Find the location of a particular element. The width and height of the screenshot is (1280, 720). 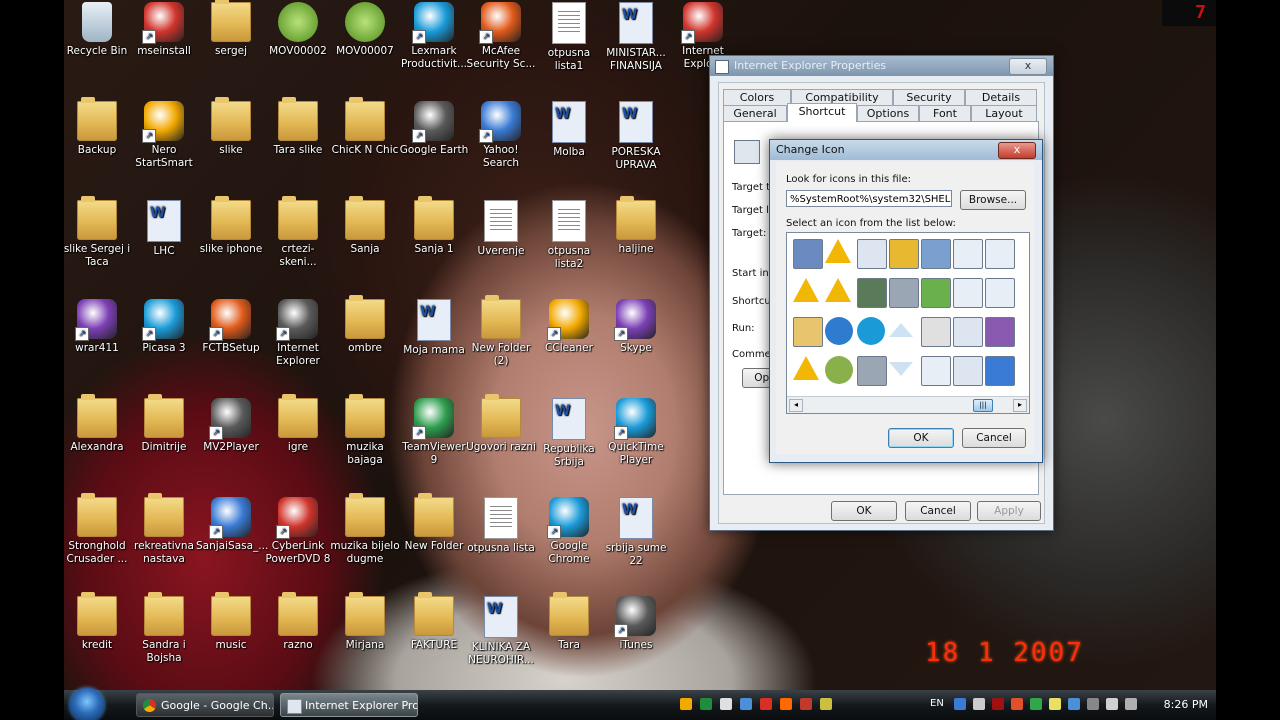

clock-icon is located at coordinates (839, 370).